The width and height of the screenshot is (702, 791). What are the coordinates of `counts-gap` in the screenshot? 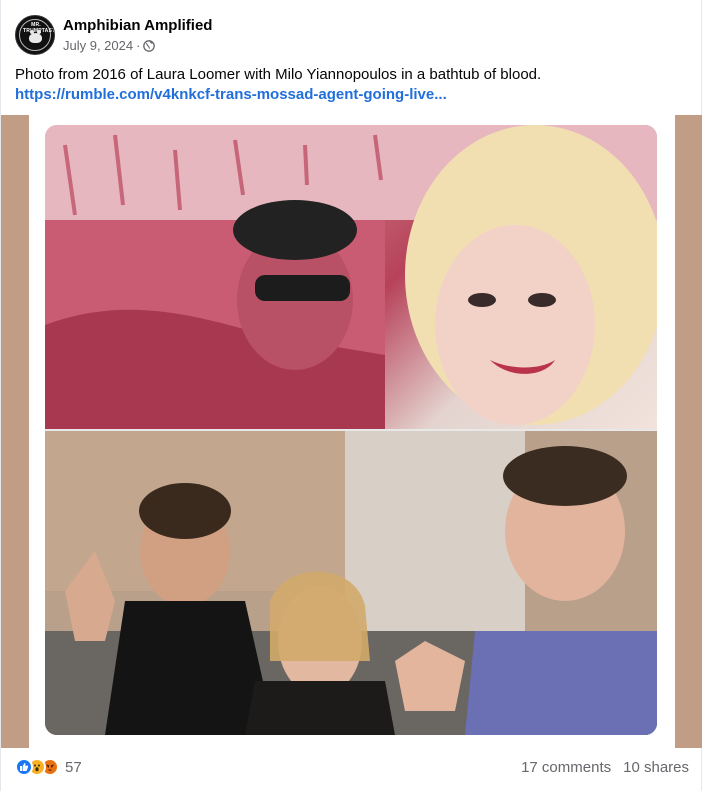 It's located at (617, 767).